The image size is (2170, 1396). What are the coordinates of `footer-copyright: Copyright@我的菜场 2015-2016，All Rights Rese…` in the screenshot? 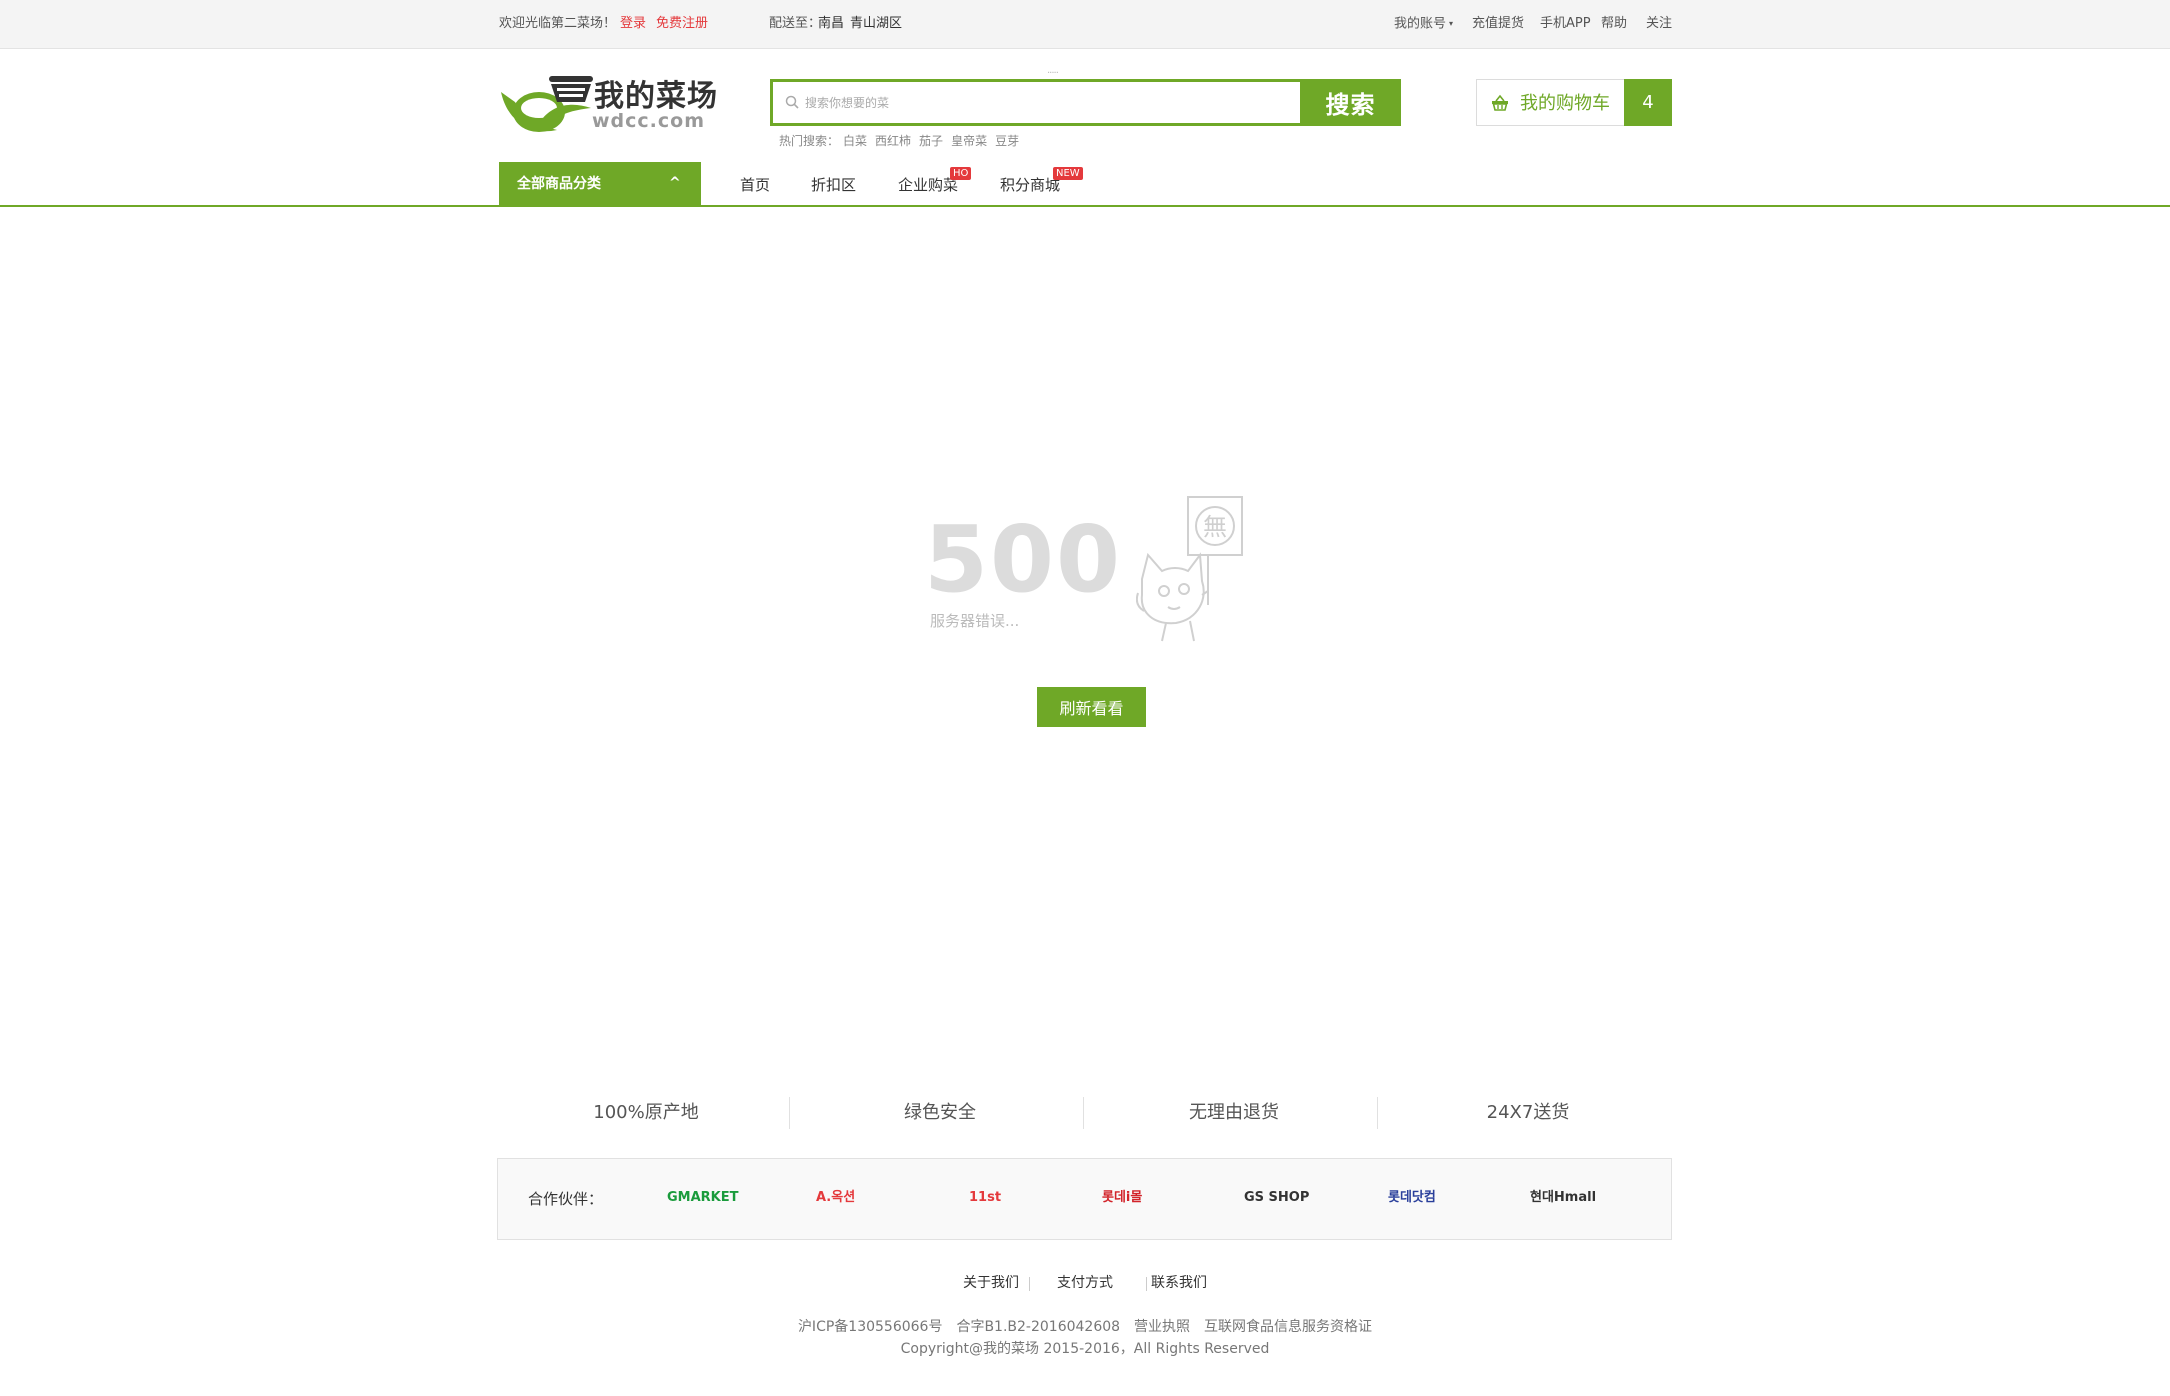 It's located at (1085, 1349).